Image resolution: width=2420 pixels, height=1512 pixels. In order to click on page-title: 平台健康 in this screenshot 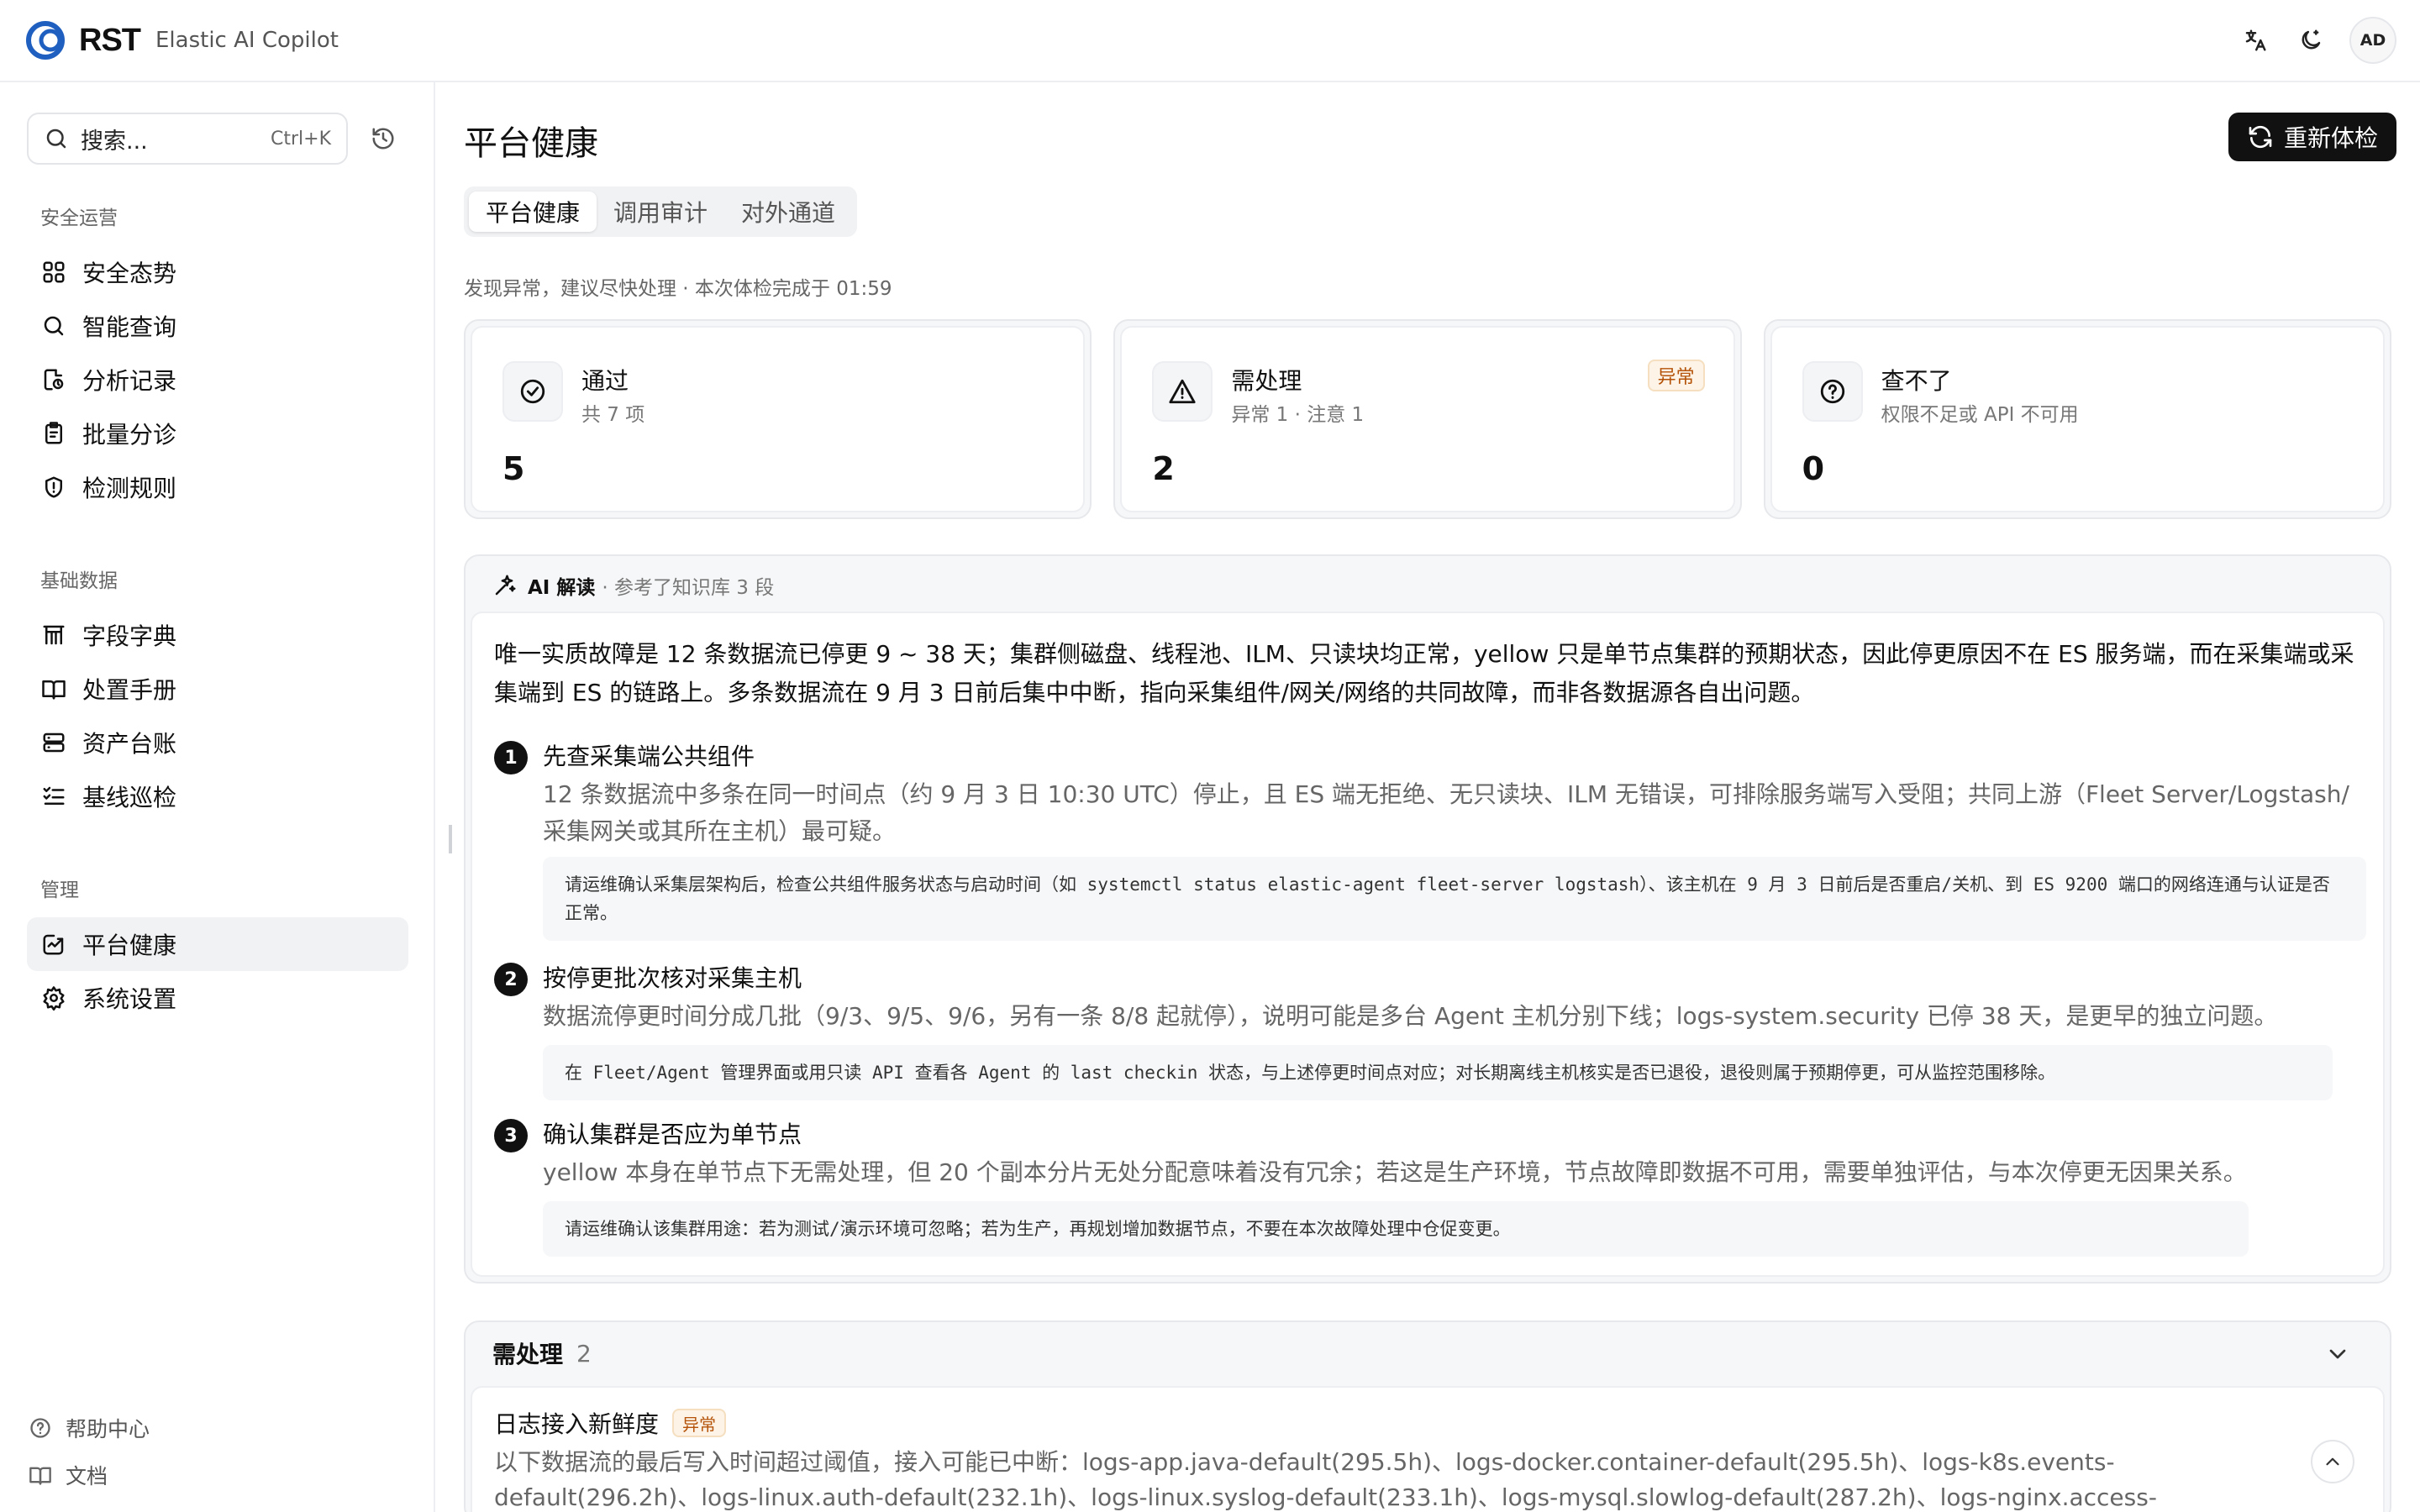, I will do `click(531, 143)`.